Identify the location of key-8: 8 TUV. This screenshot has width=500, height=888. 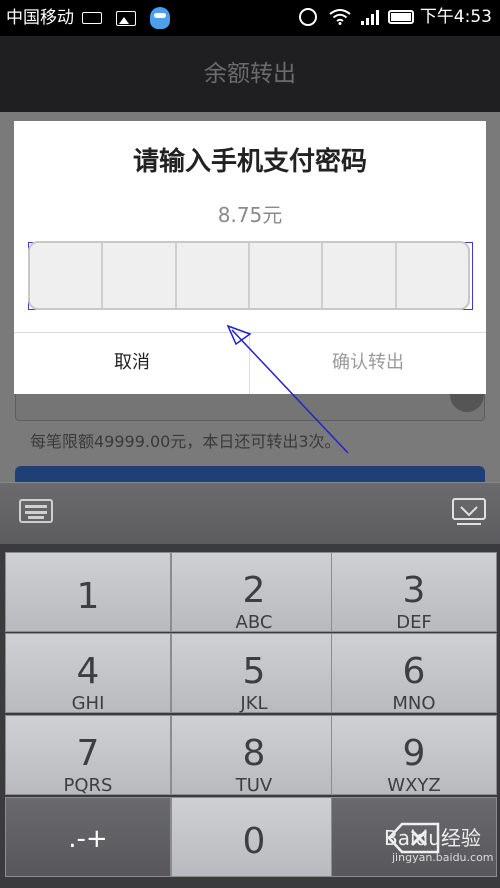
(254, 755).